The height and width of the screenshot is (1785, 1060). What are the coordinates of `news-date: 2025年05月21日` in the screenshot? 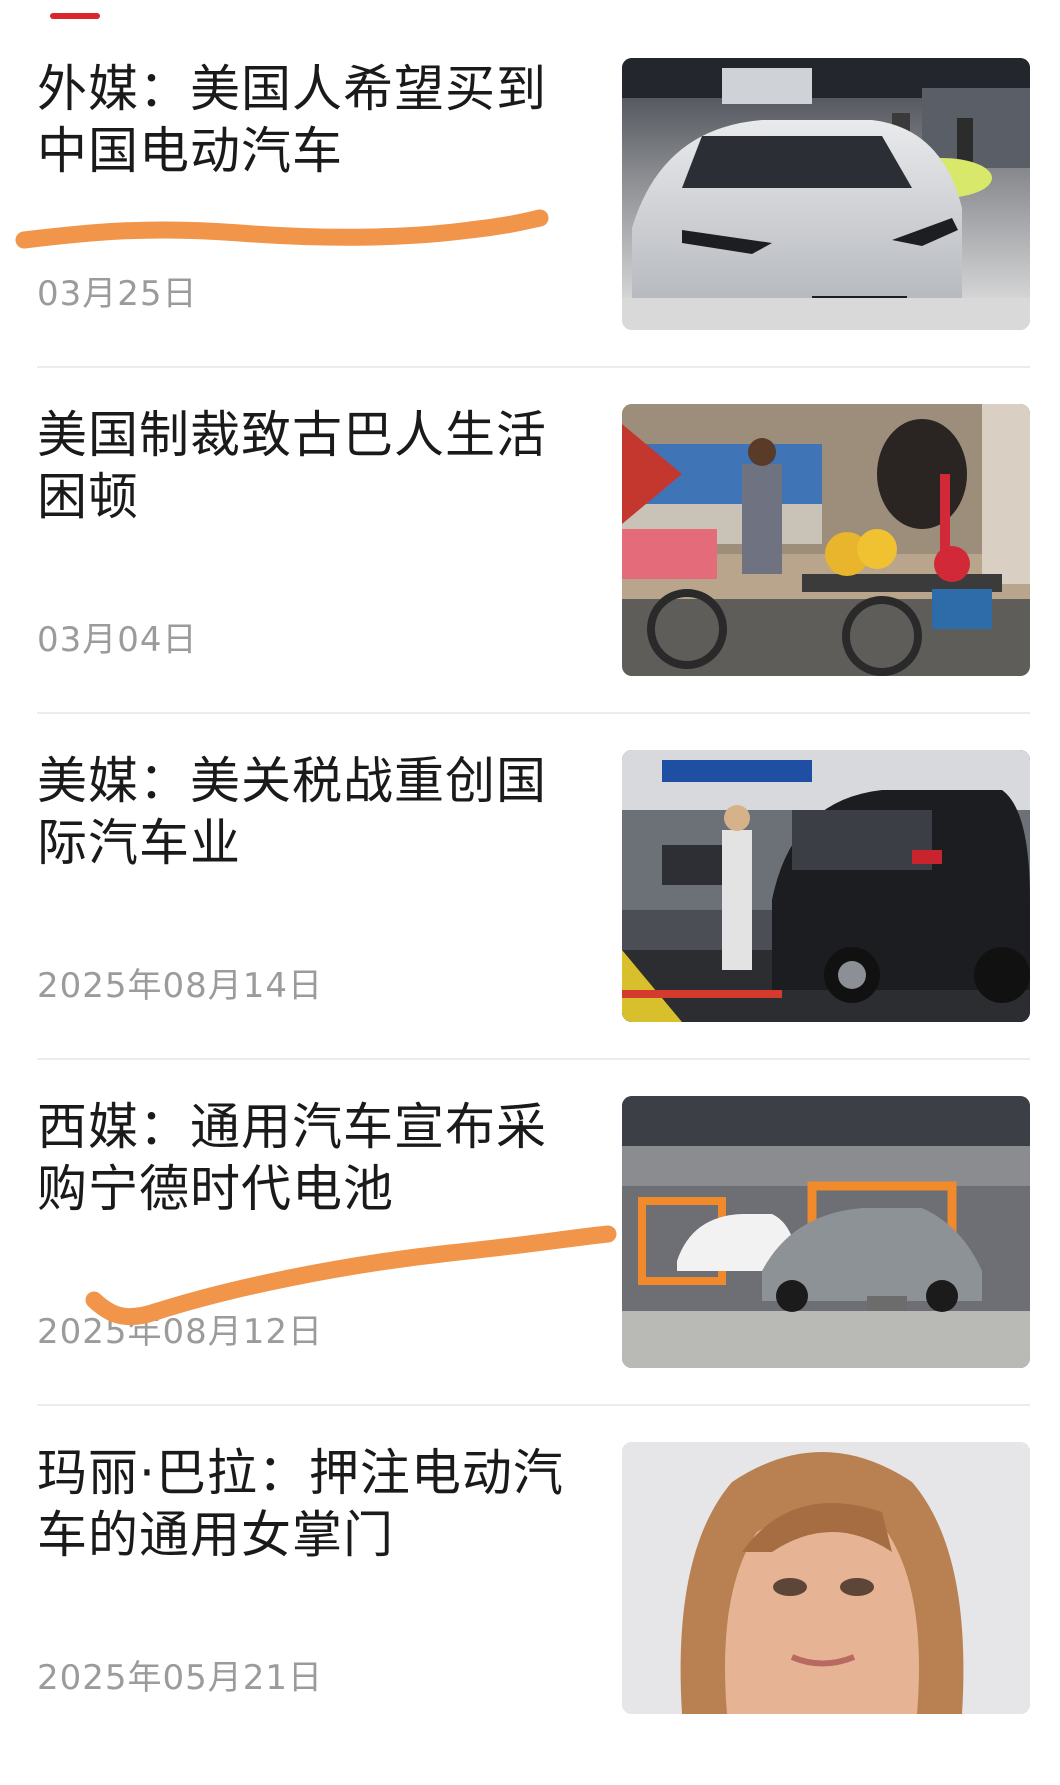 It's located at (180, 1678).